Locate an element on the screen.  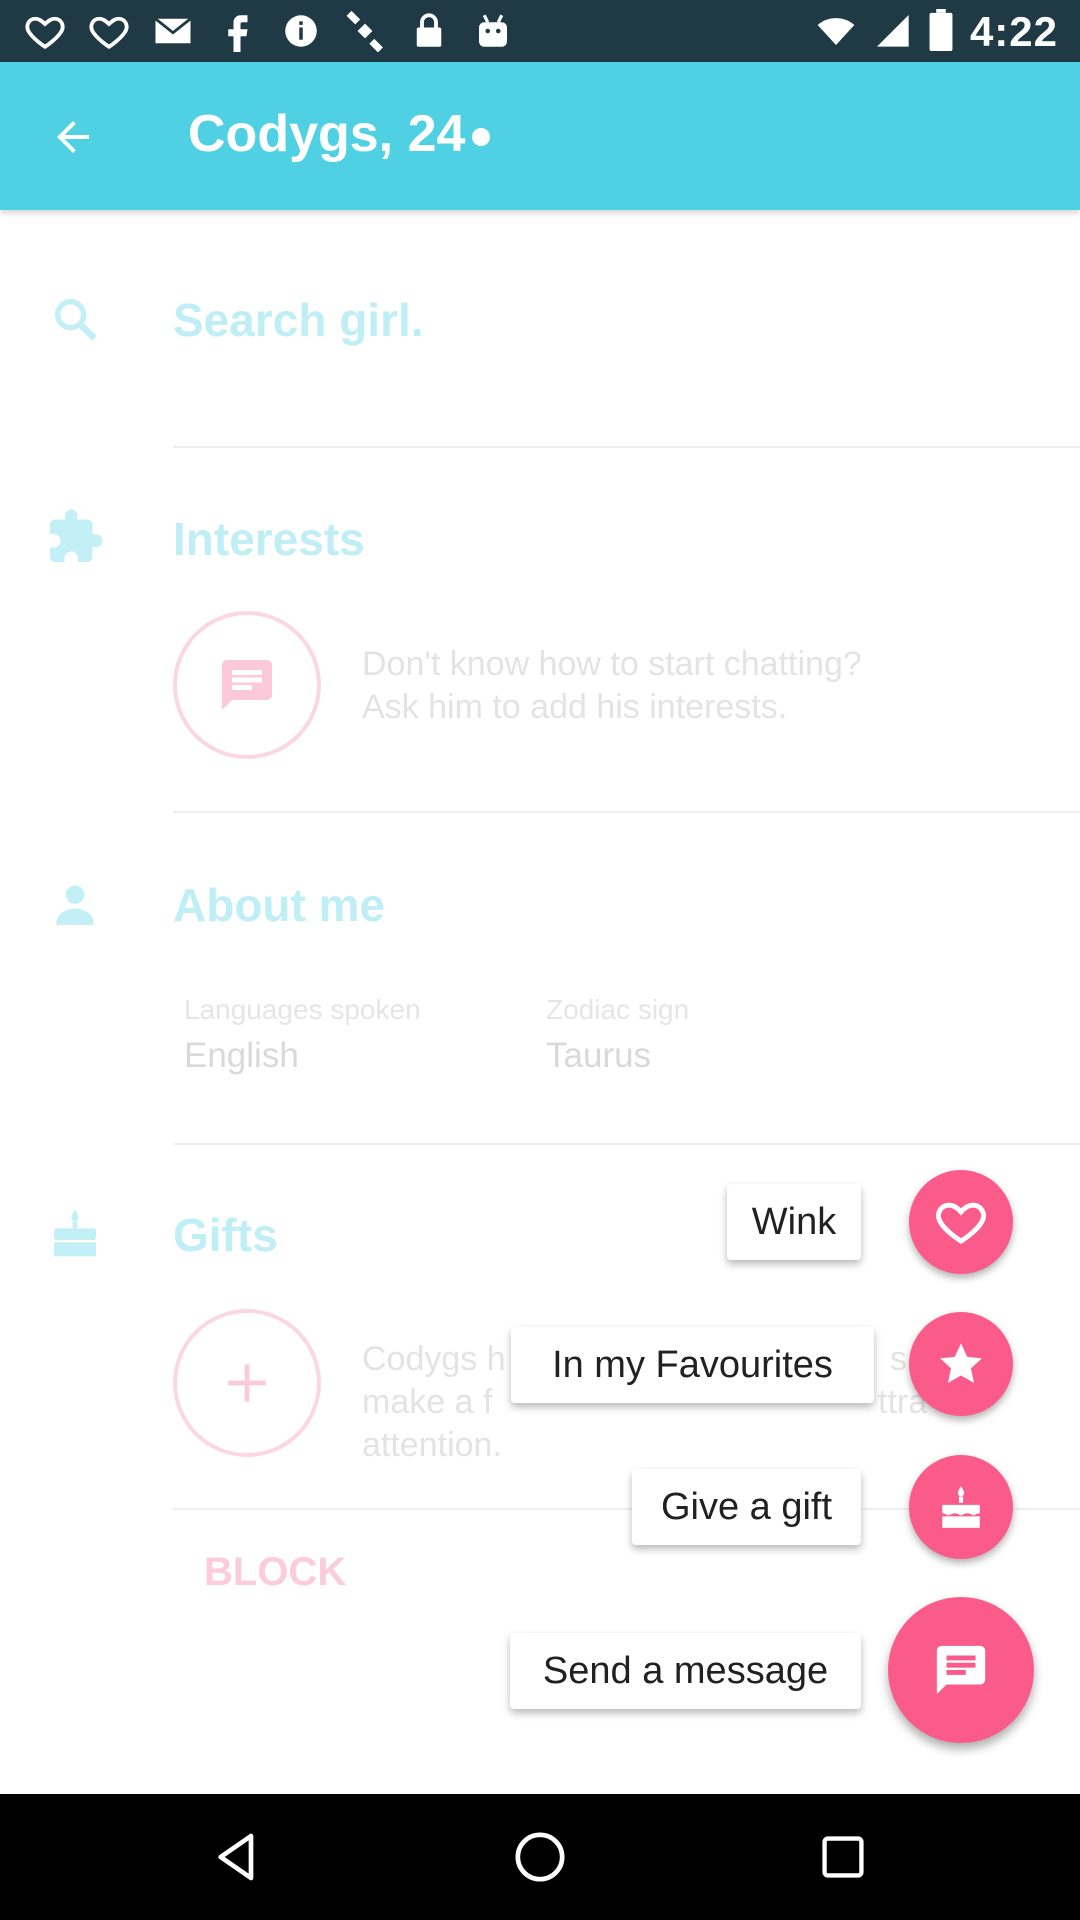
cake-icon is located at coordinates (961, 1507).